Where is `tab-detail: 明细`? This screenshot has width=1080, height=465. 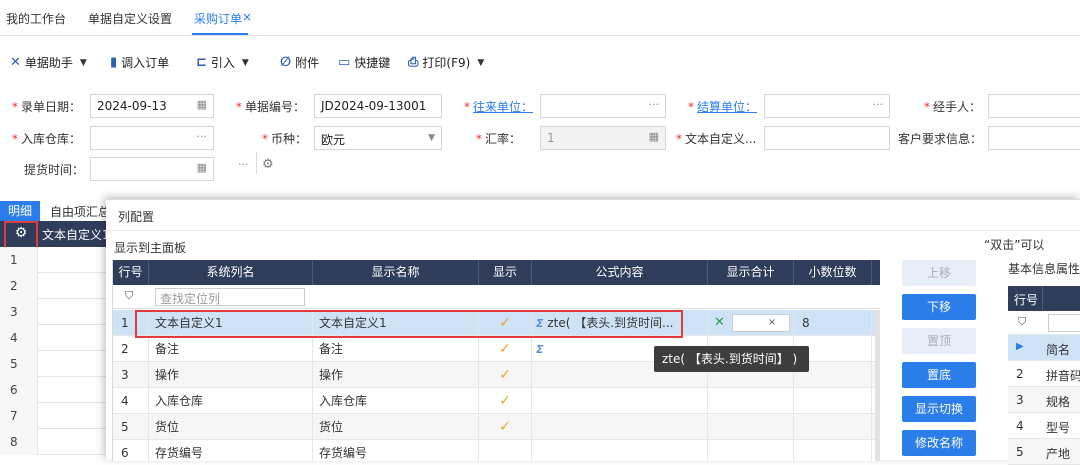 tab-detail: 明细 is located at coordinates (20, 211).